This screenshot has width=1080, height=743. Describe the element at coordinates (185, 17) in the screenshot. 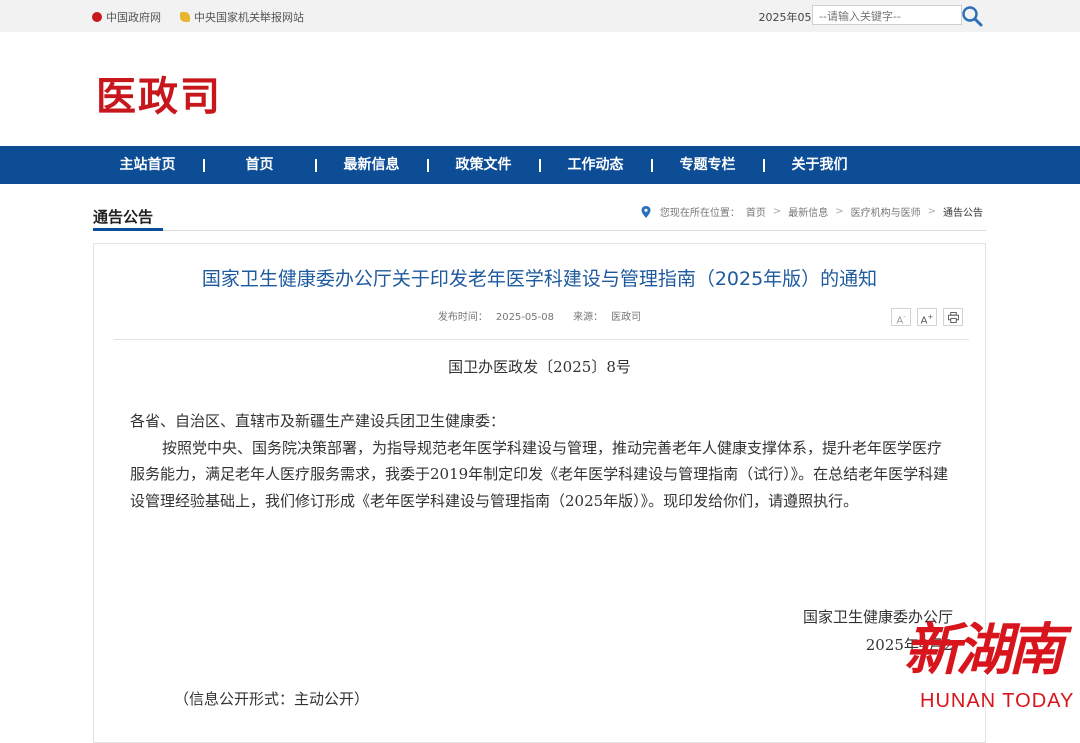

I see `report-hand-icon` at that location.